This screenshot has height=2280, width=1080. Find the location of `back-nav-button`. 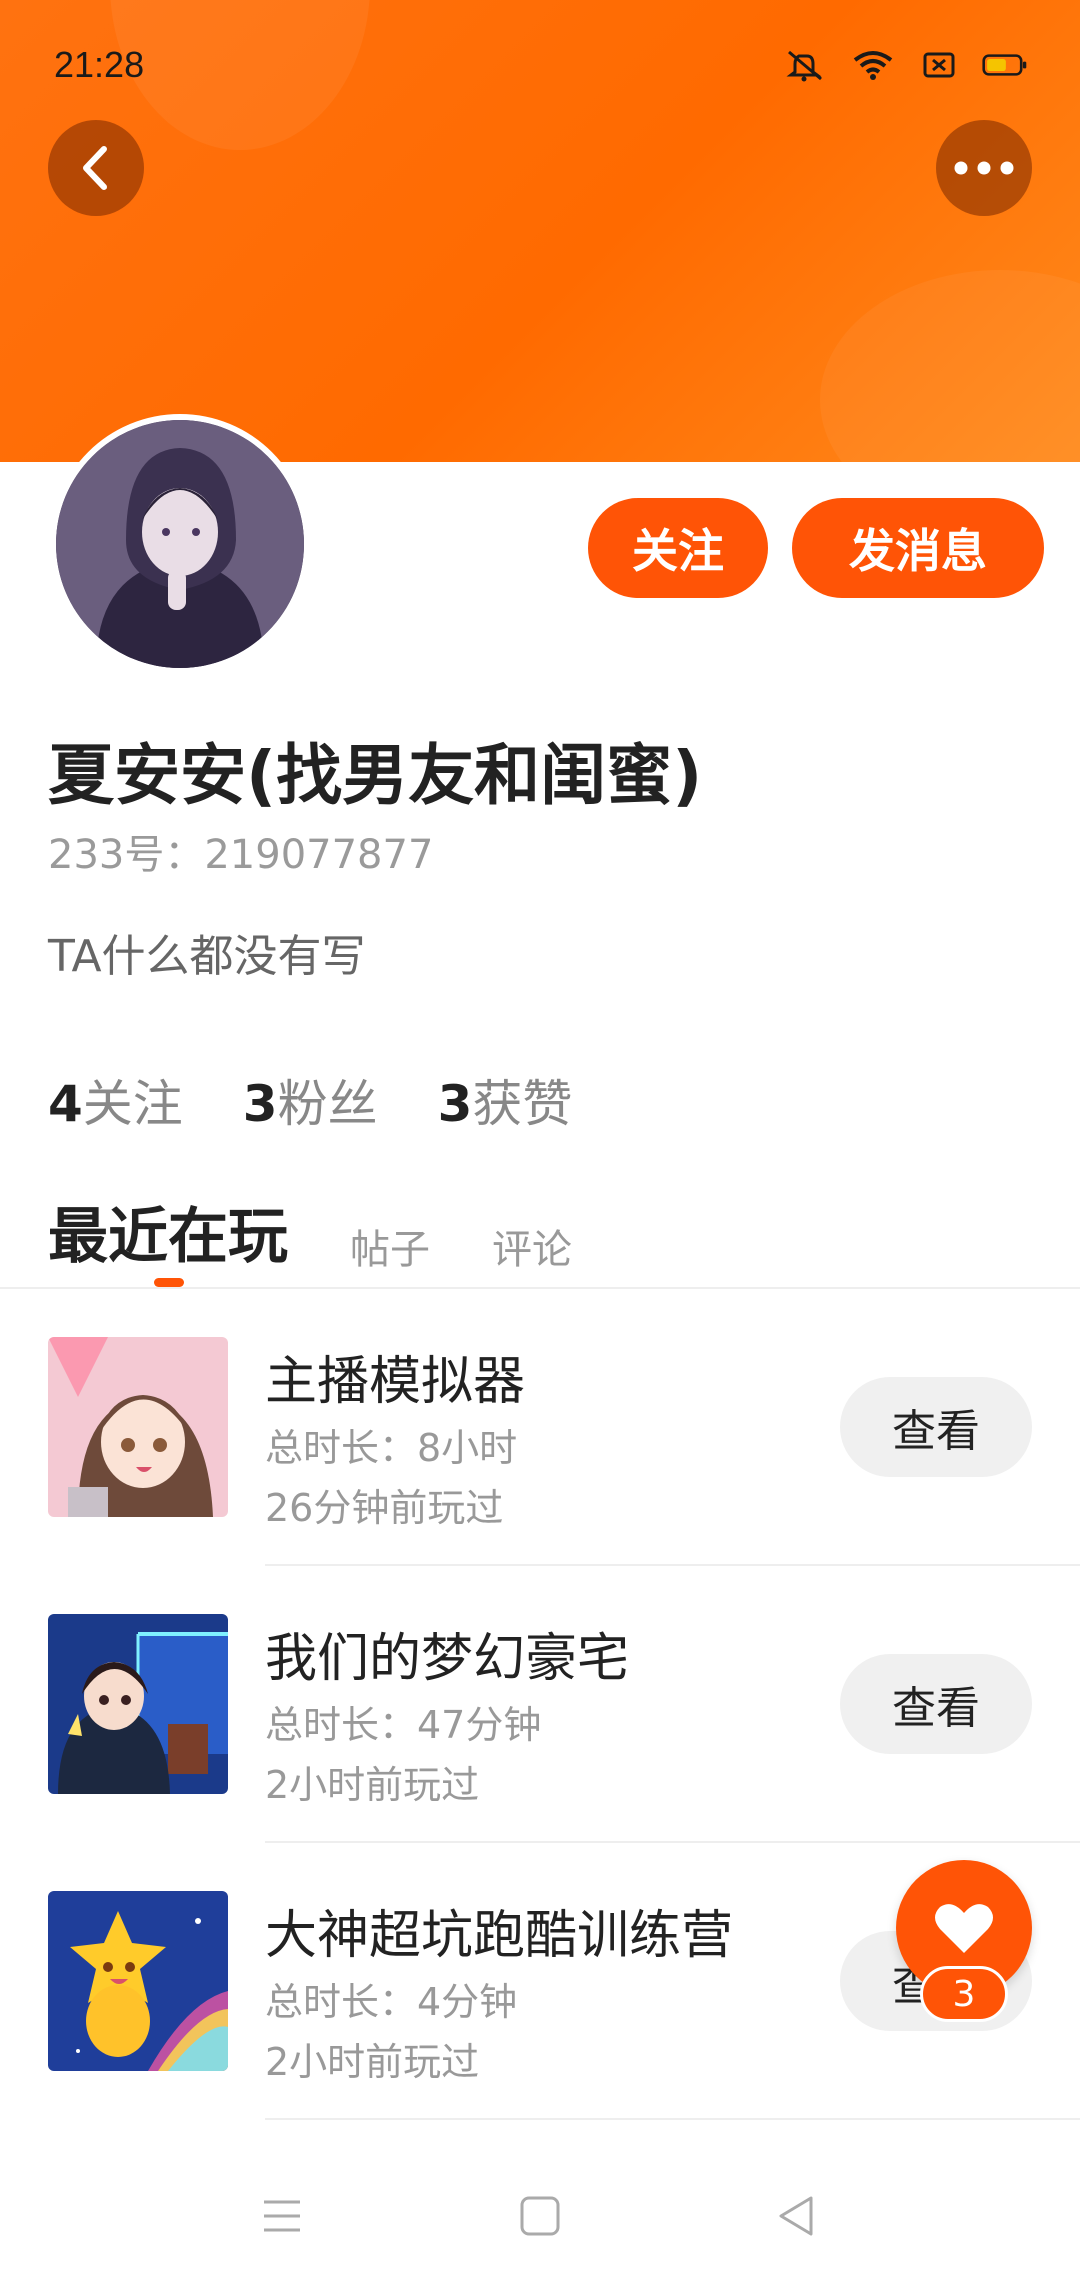

back-nav-button is located at coordinates (796, 2216).